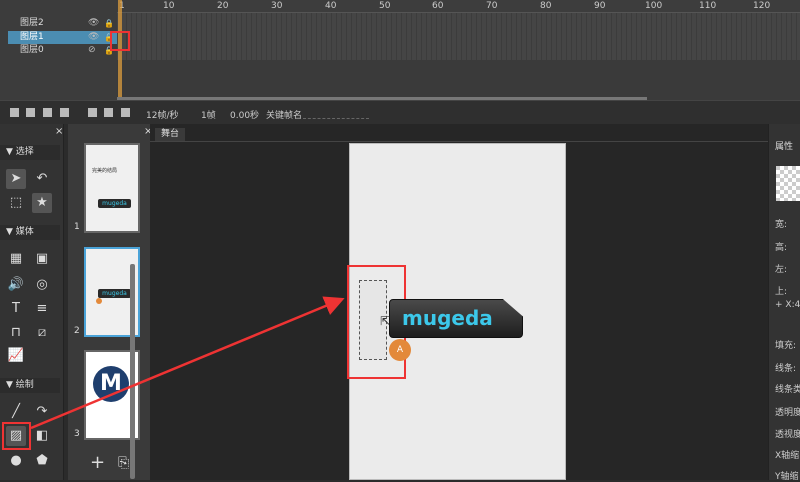  What do you see at coordinates (16, 333) in the screenshot?
I see `slideshow-icon: ⊓` at bounding box center [16, 333].